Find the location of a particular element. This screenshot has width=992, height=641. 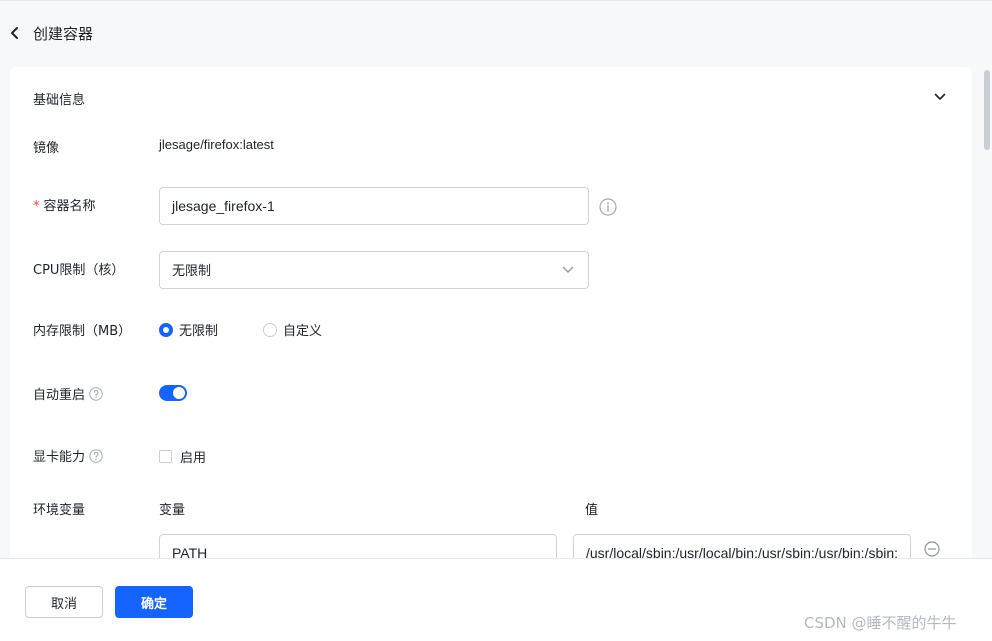

env-col-name: 变量 is located at coordinates (172, 510).